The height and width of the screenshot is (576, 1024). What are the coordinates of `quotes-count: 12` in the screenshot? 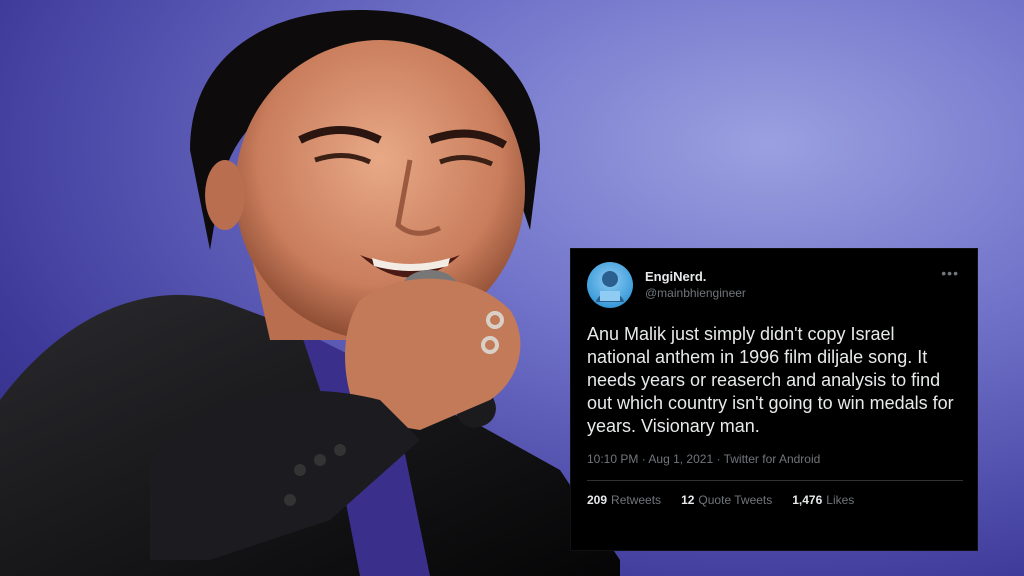 It's located at (688, 500).